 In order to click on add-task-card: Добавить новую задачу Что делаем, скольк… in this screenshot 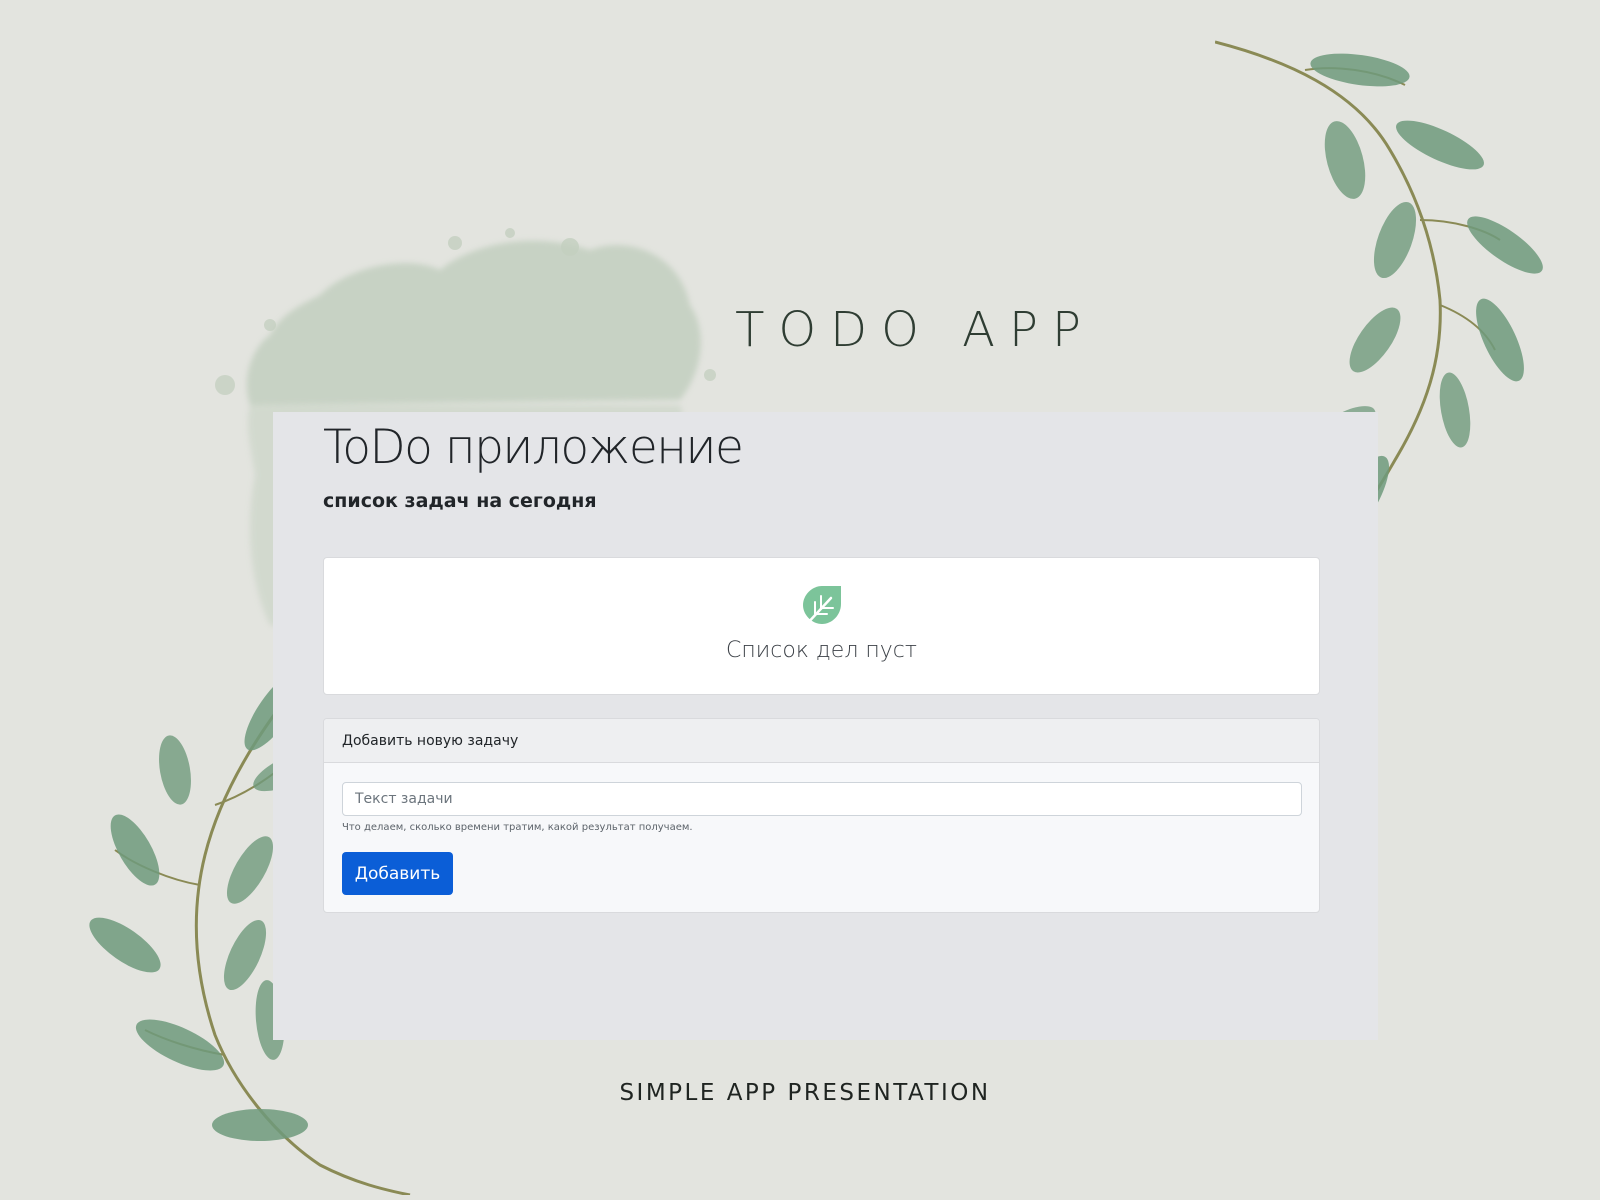, I will do `click(821, 815)`.